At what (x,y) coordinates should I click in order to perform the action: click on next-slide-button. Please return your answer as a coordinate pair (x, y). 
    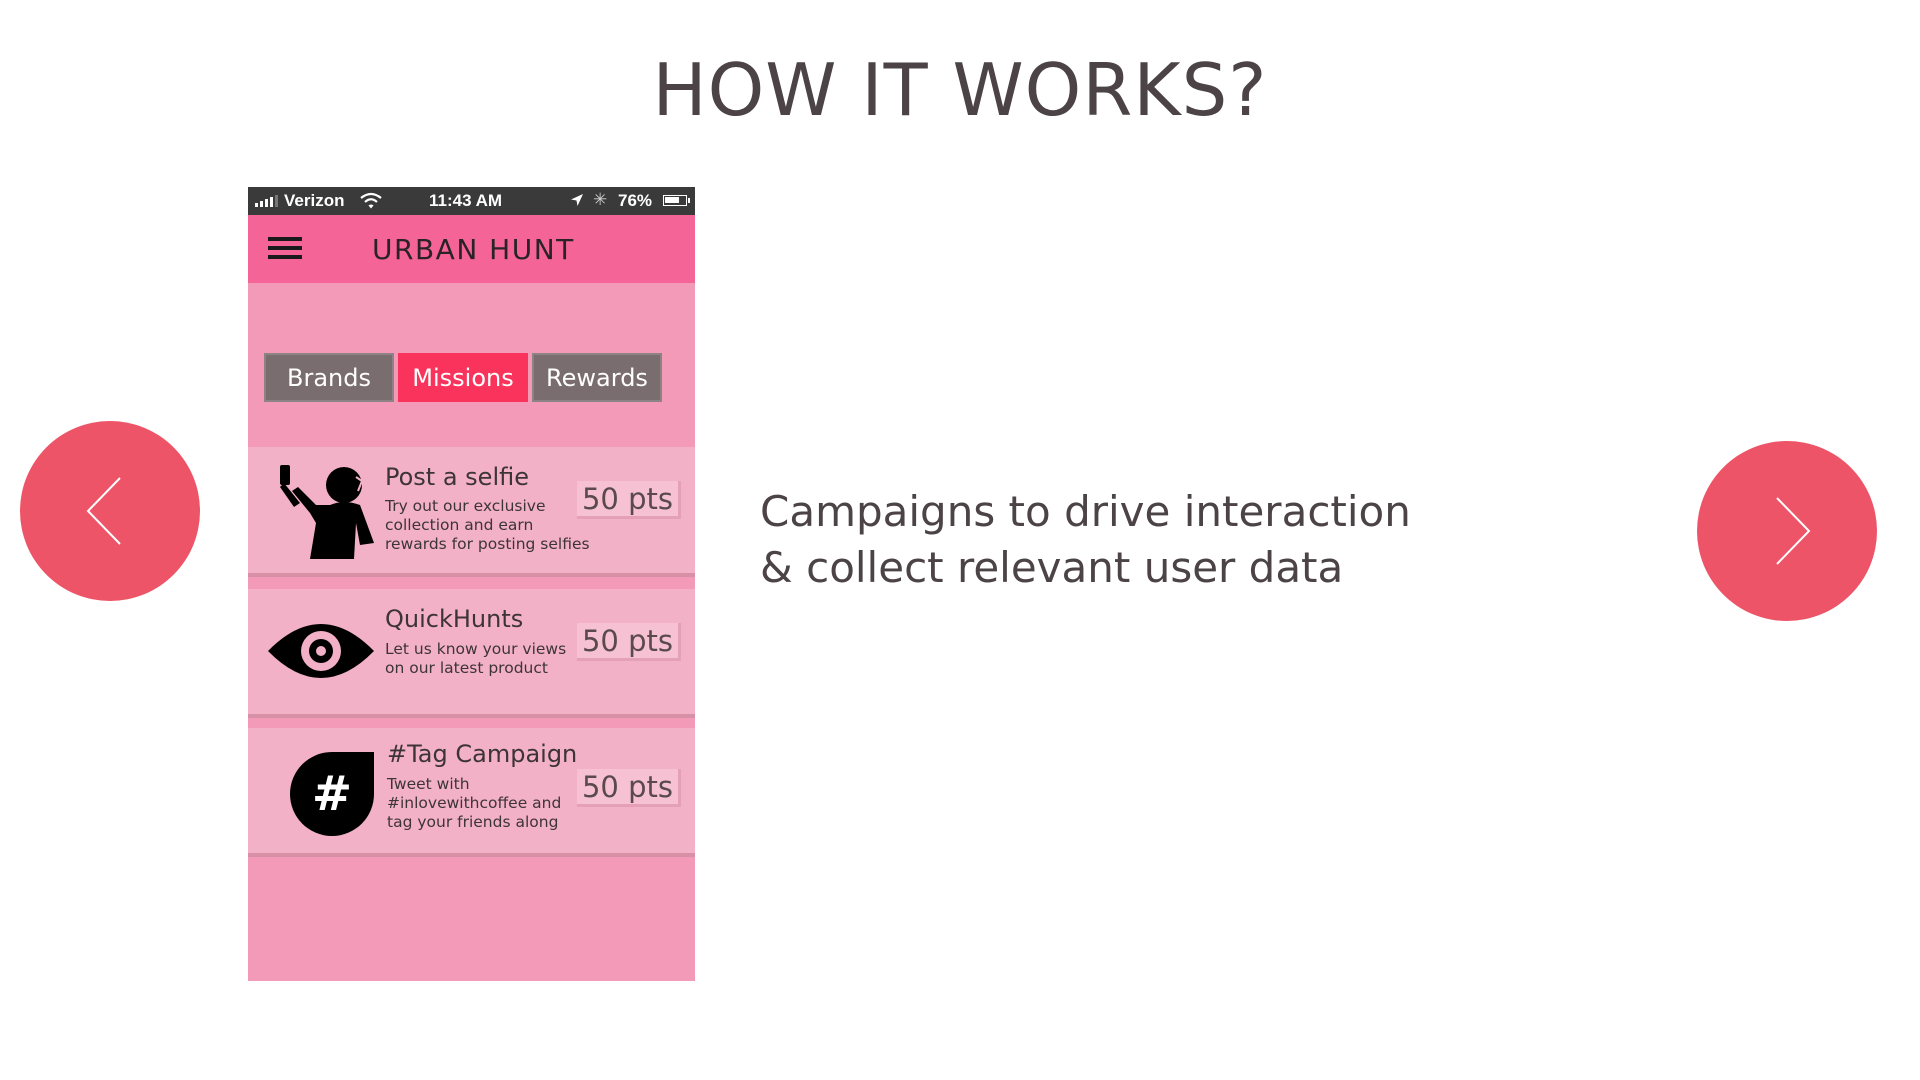
    Looking at the image, I should click on (1787, 531).